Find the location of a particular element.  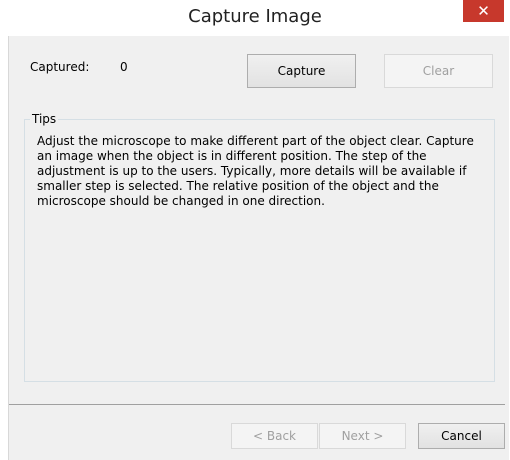

title-bar: Capture Image ✕ is located at coordinates (255, 17).